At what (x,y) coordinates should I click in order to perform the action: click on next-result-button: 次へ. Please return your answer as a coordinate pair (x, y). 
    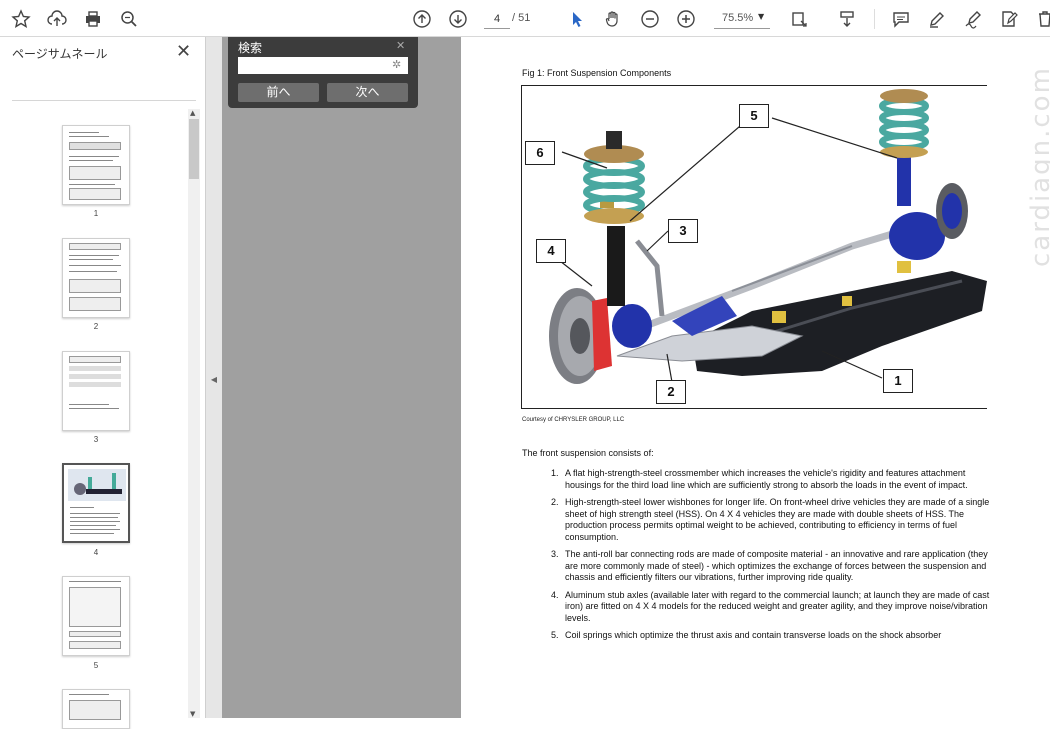
    Looking at the image, I should click on (367, 92).